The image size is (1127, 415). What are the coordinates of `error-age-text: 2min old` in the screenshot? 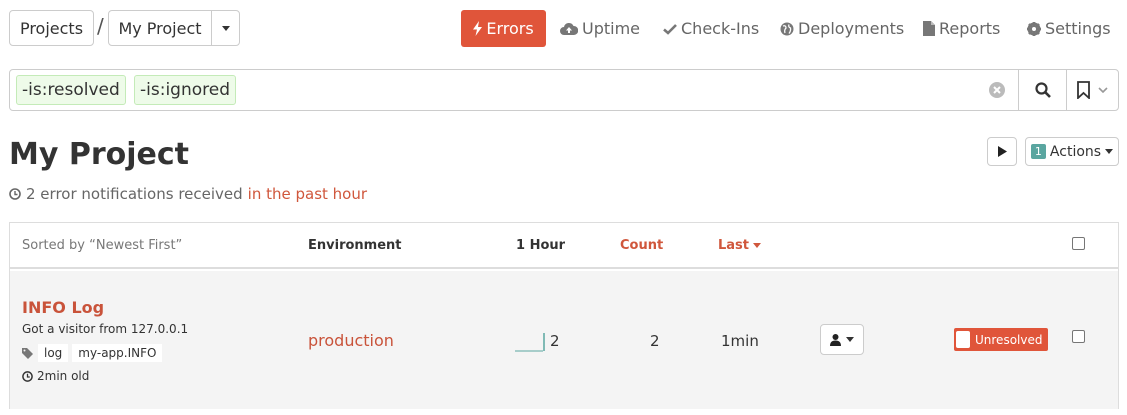 It's located at (63, 376).